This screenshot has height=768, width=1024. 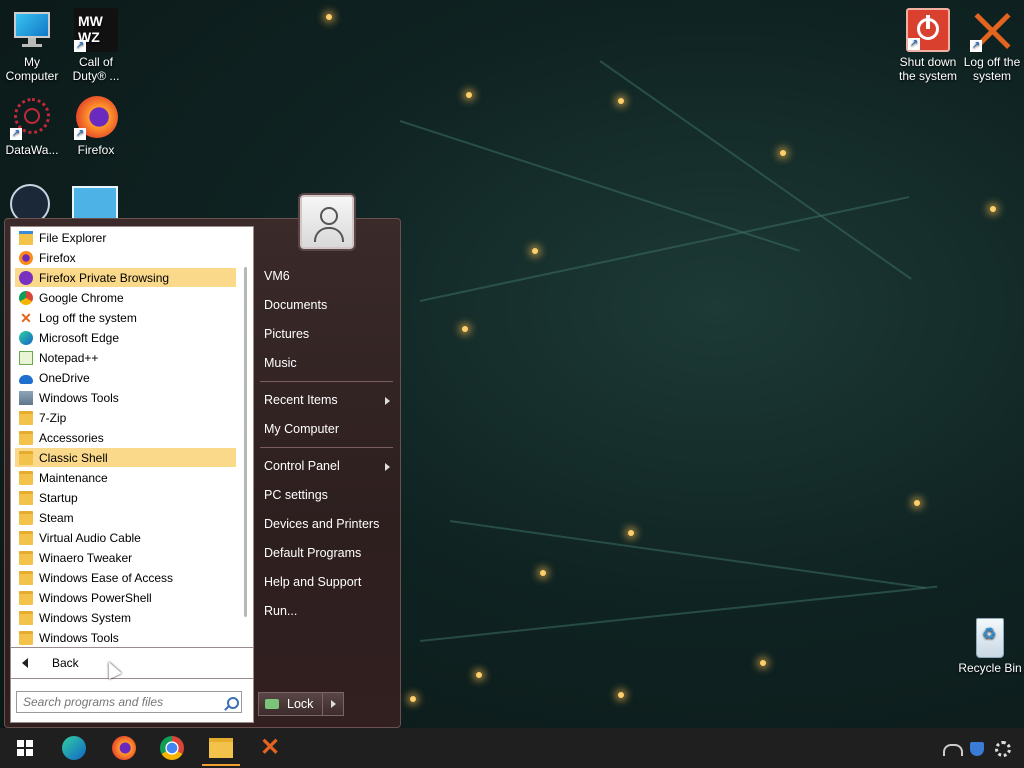 What do you see at coordinates (26, 748) in the screenshot?
I see `start-button` at bounding box center [26, 748].